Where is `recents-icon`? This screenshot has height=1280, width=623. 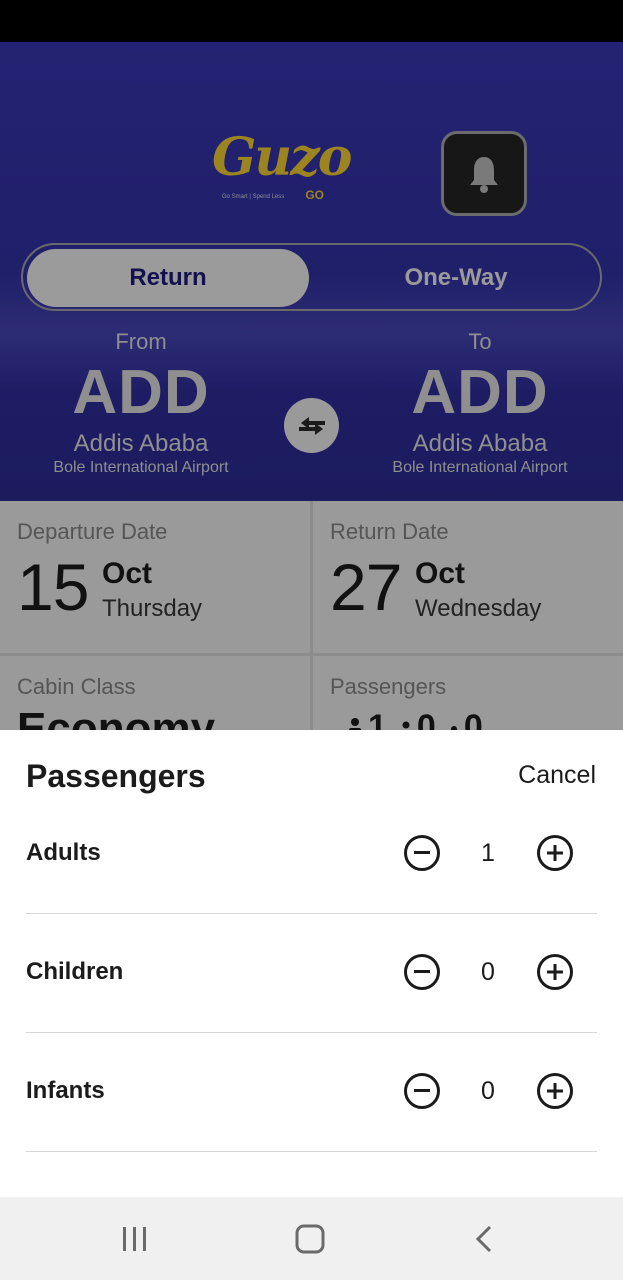
recents-icon is located at coordinates (134, 1239).